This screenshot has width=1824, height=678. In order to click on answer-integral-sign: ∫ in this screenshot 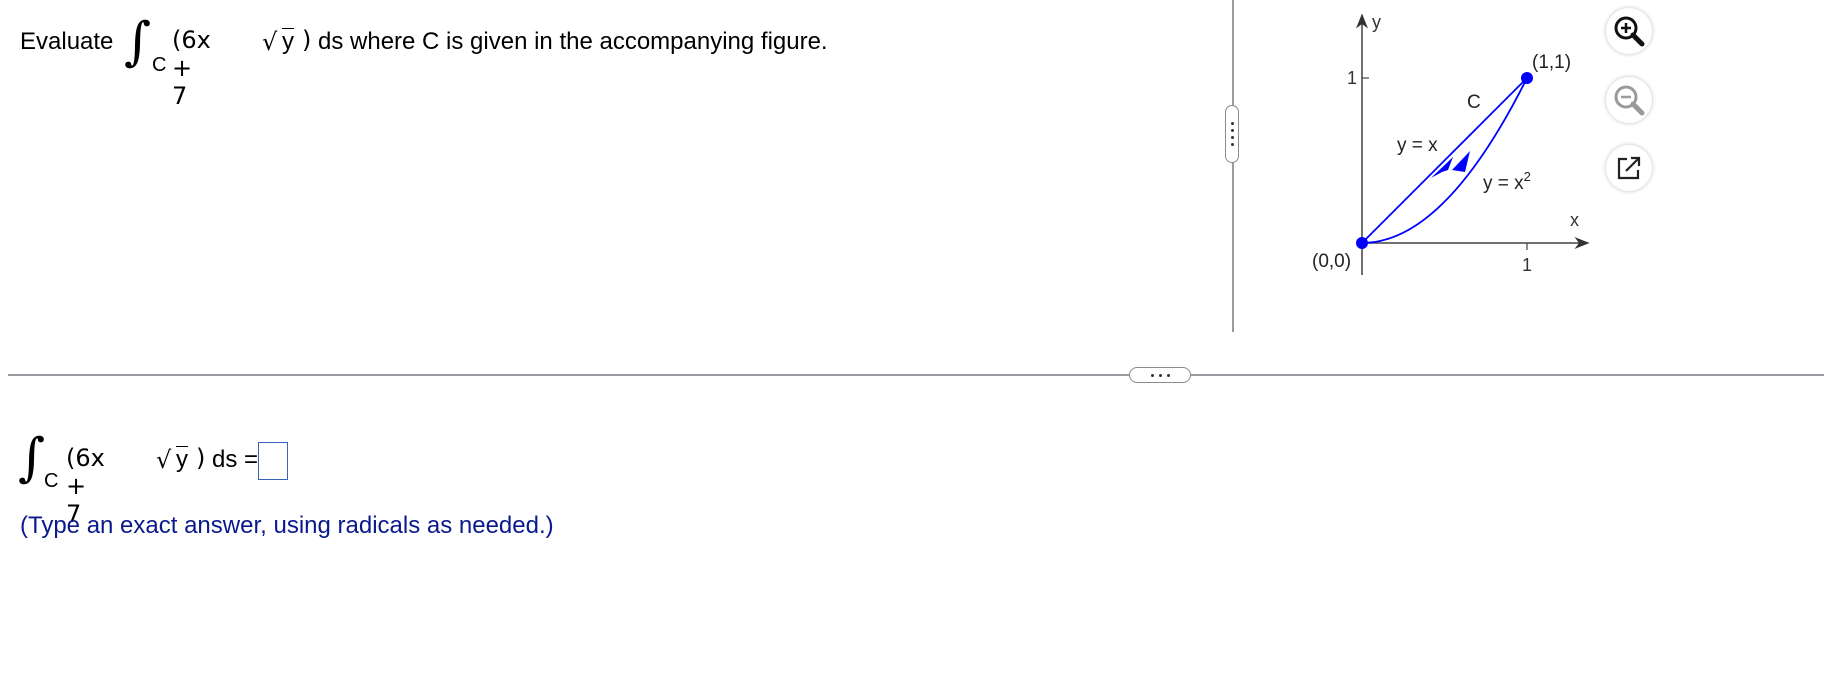, I will do `click(32, 458)`.